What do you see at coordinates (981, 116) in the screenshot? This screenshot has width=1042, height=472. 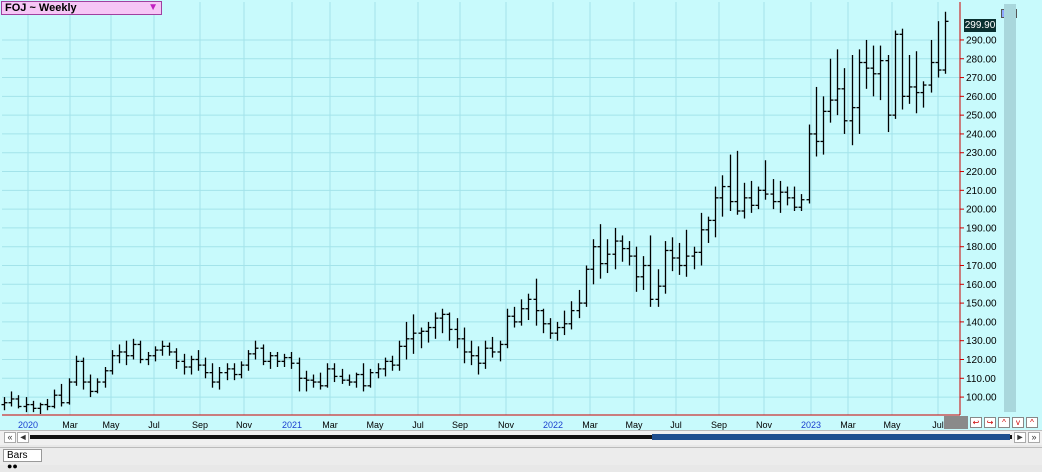 I see `y-tick-label: 250.00` at bounding box center [981, 116].